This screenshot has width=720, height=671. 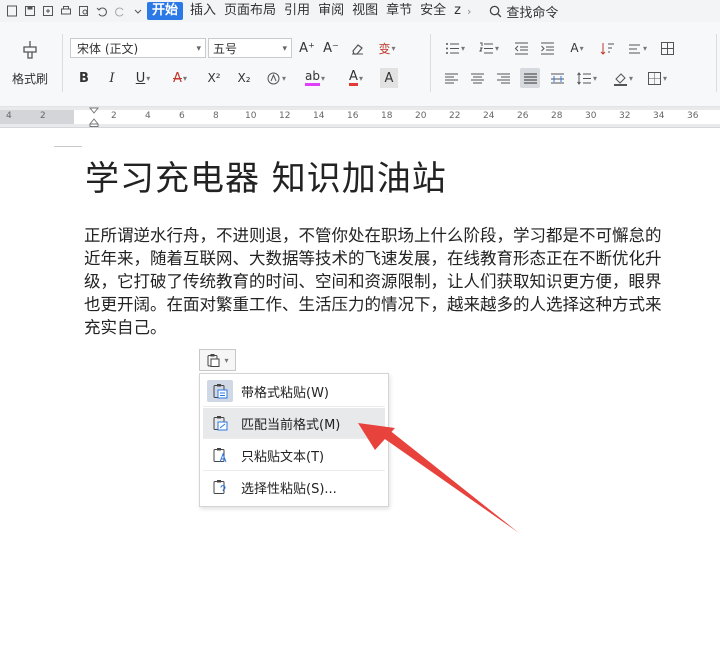 I want to click on shading-button: ▾, so click(x=623, y=78).